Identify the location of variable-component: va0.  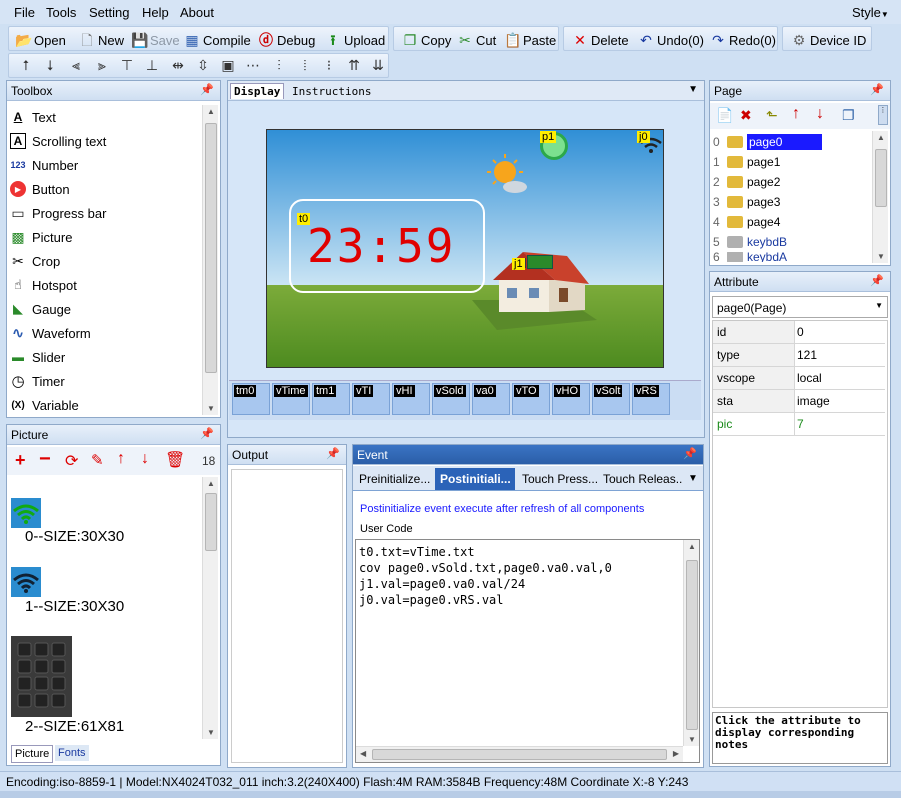
(491, 399).